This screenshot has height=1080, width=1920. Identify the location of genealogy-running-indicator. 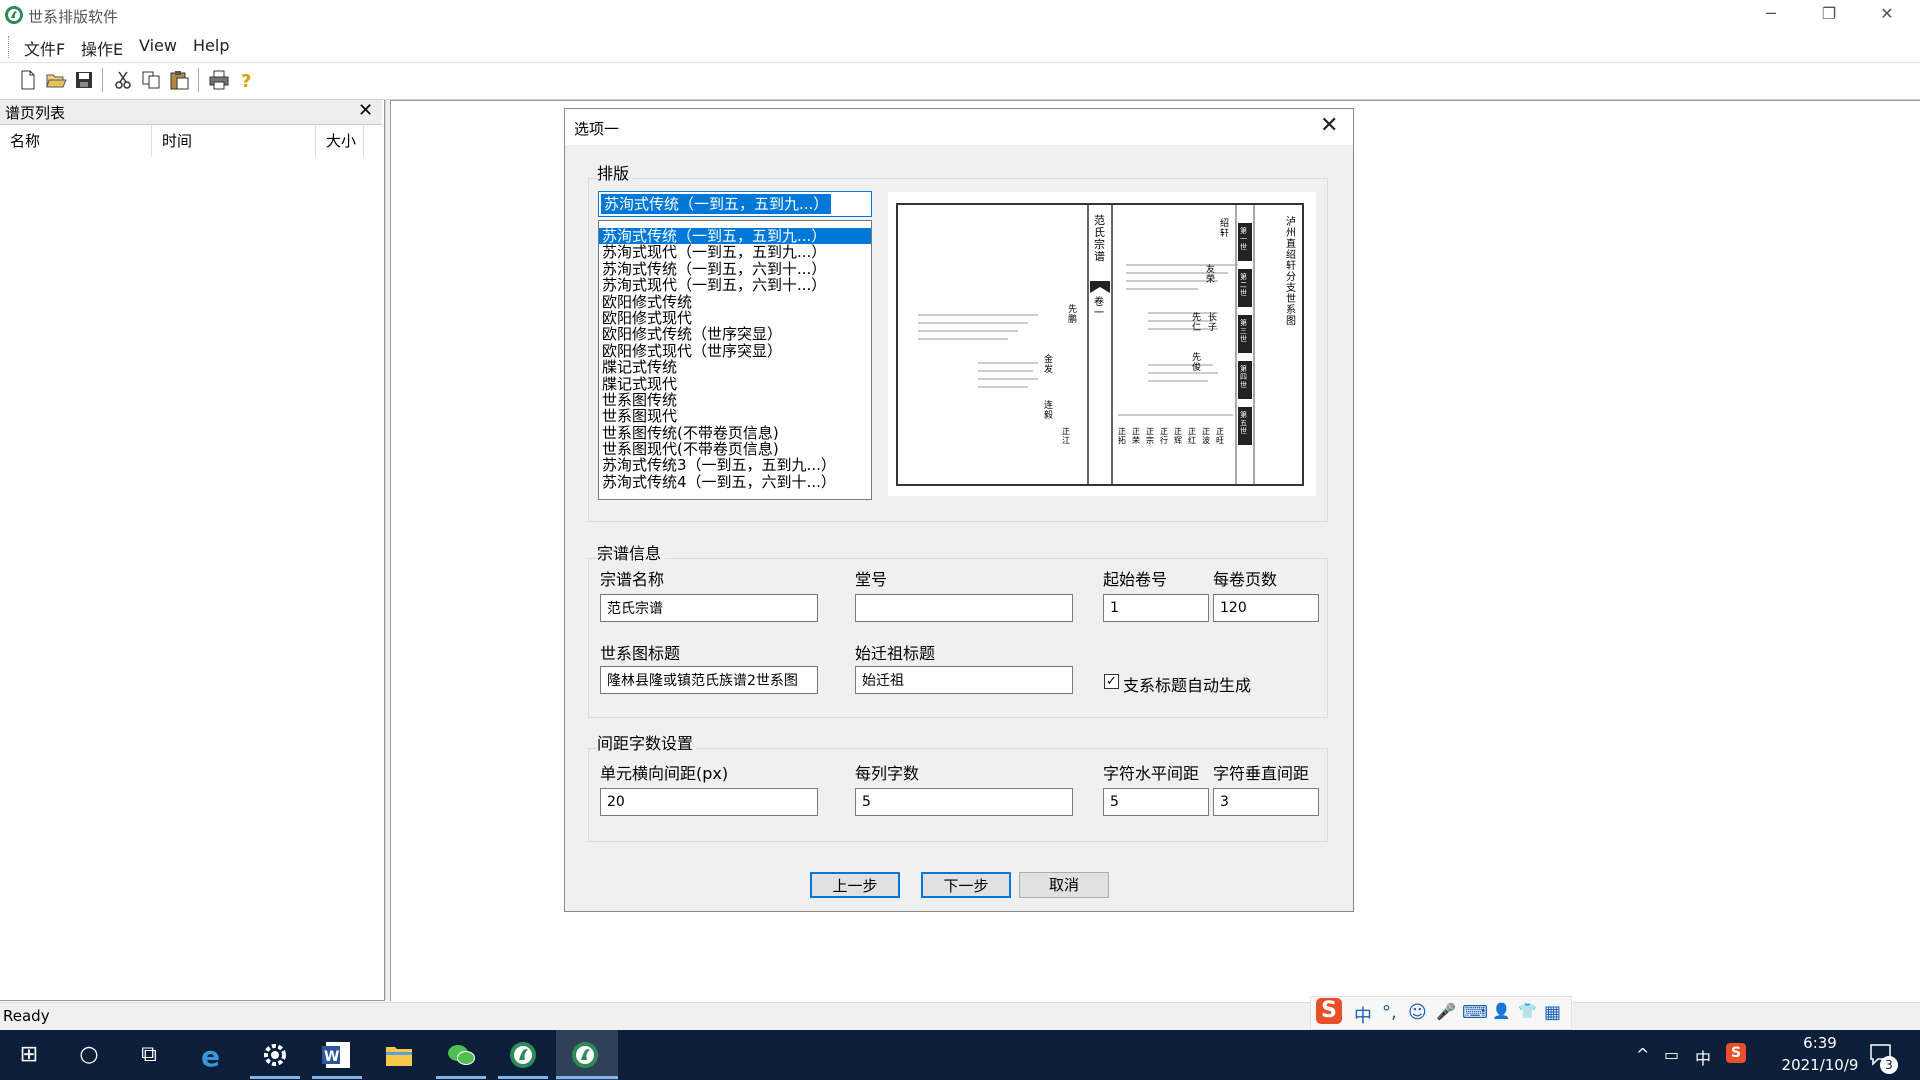
(523, 1077).